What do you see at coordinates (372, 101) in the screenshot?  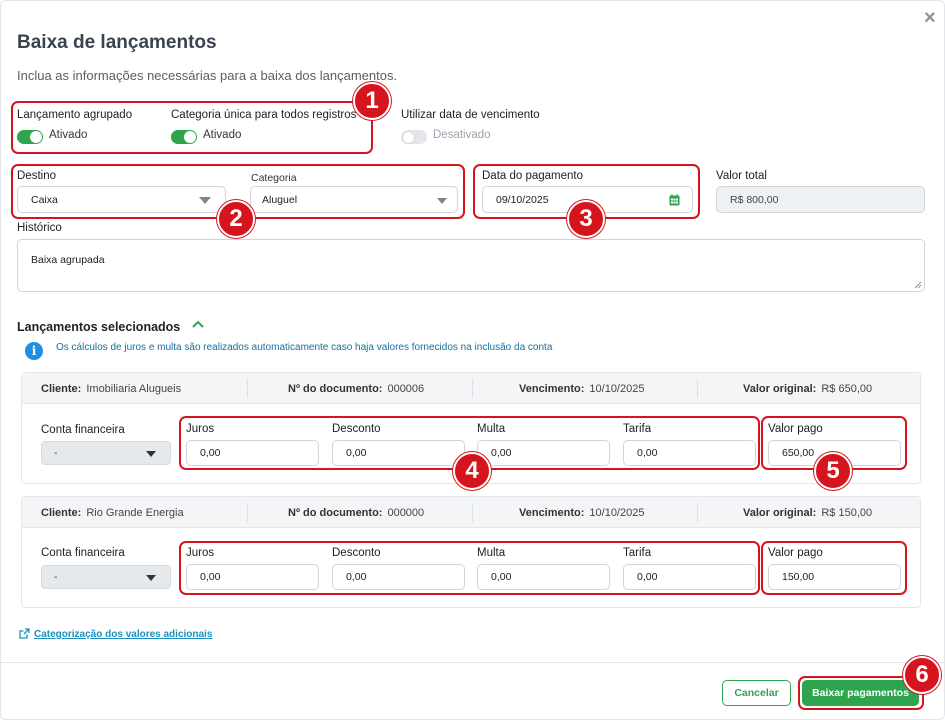 I see `annotation-badge-1: 1` at bounding box center [372, 101].